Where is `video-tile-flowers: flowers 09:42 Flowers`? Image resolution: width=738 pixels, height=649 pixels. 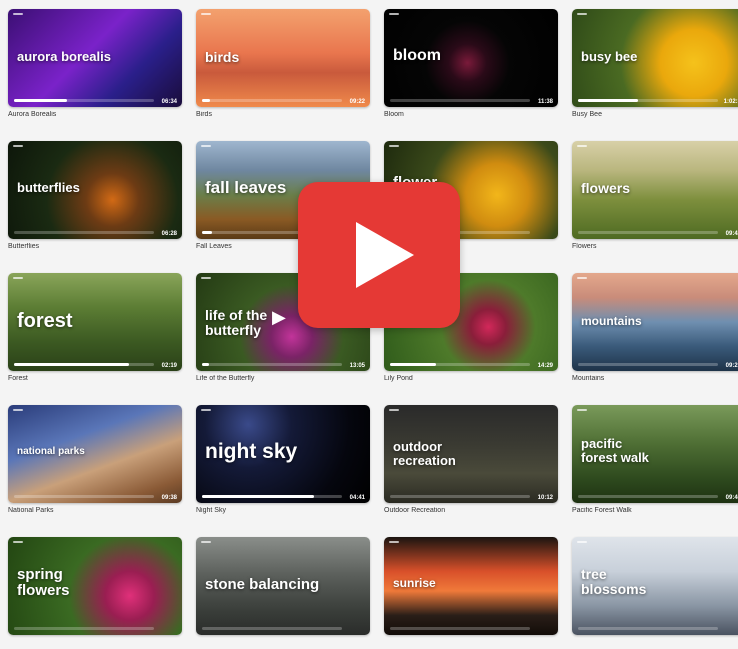
video-tile-flowers: flowers 09:42 Flowers is located at coordinates (655, 197).